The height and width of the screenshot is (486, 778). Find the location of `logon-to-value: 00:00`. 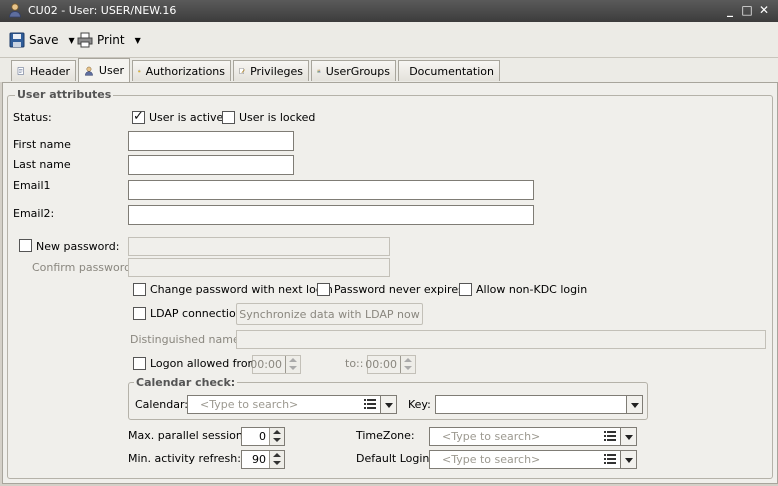

logon-to-value: 00:00 is located at coordinates (381, 364).